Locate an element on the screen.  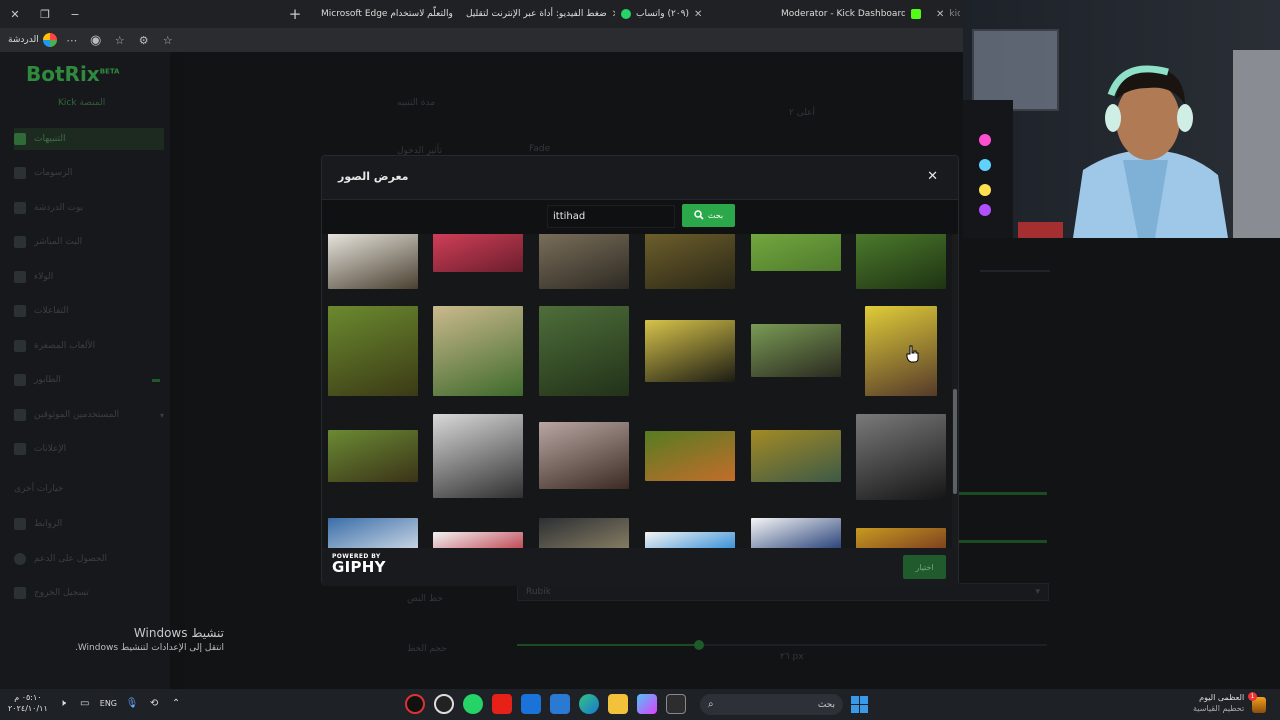
platform-selector: المنصة Kick is located at coordinates (81, 103).